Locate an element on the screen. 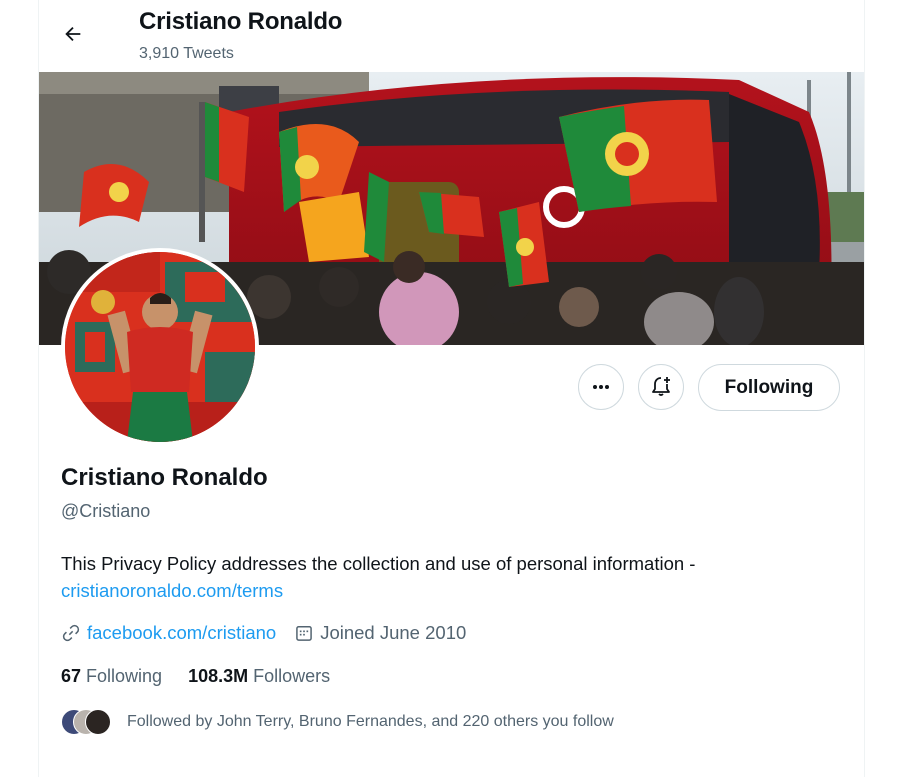 This screenshot has width=900, height=777. following-count: 67 is located at coordinates (71, 676).